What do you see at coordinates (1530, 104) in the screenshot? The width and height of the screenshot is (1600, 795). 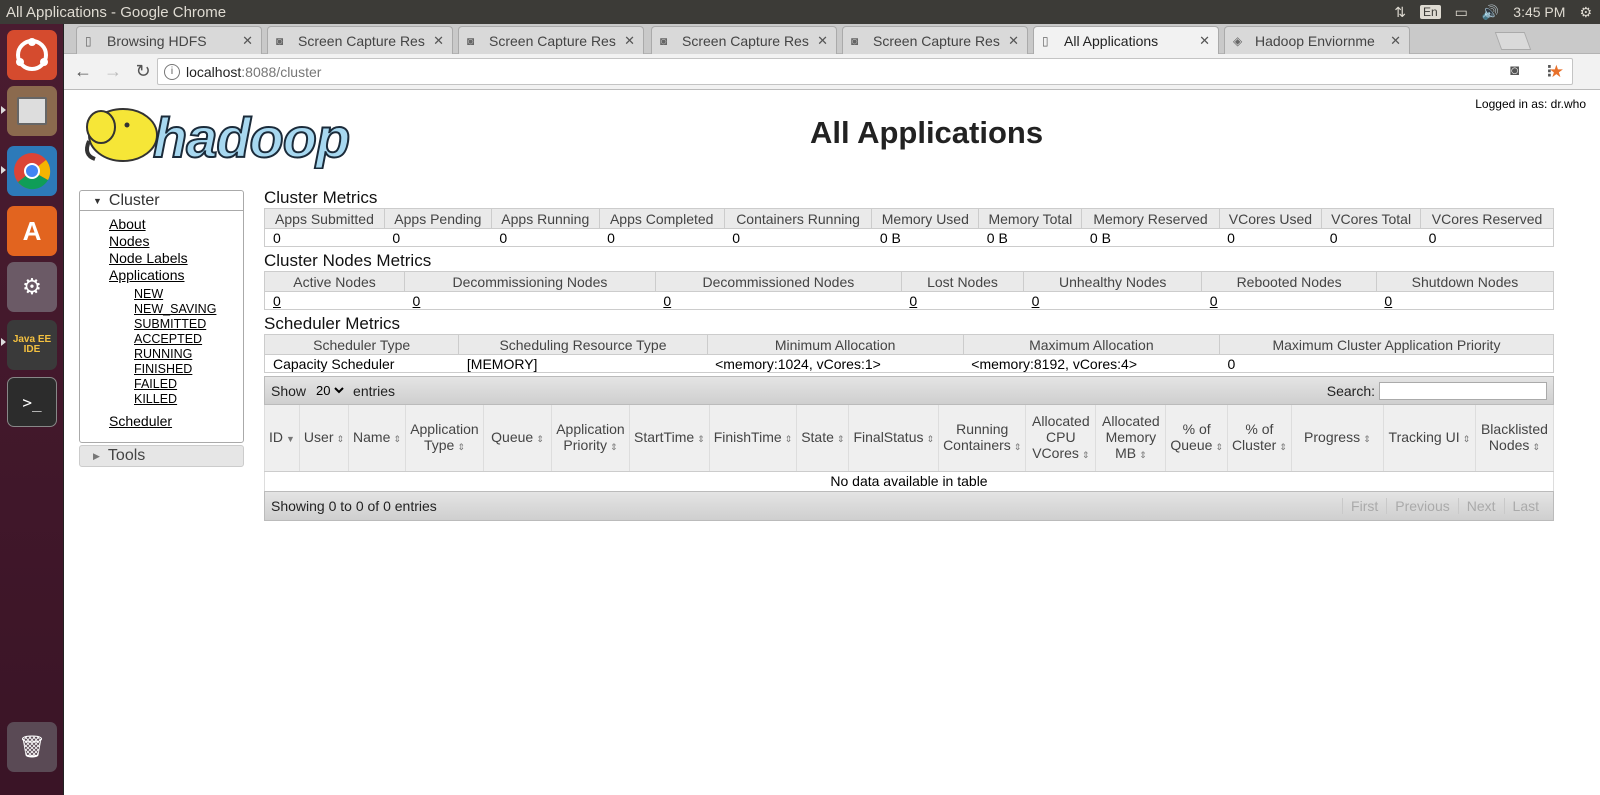 I see `login-status: Logged in as: dr.who` at bounding box center [1530, 104].